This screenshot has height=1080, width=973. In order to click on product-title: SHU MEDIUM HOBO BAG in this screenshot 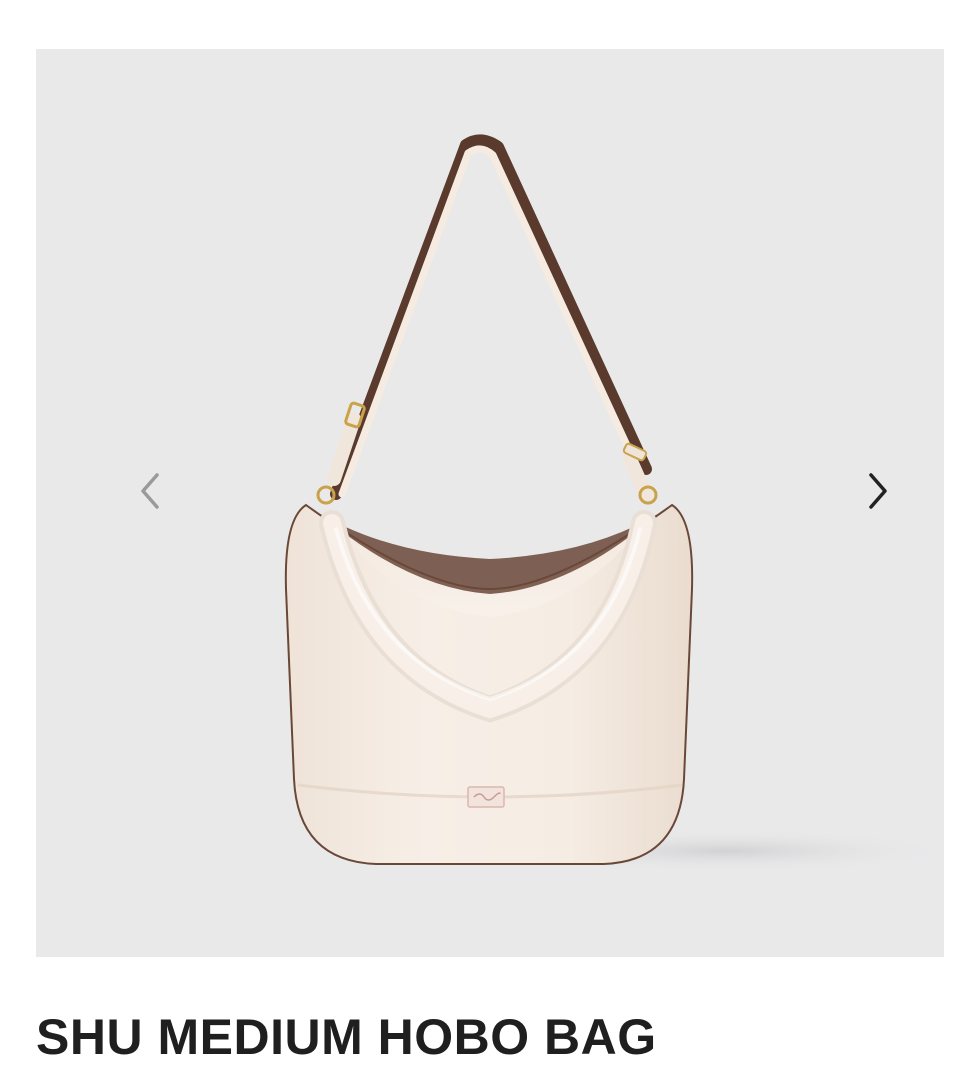, I will do `click(346, 1037)`.